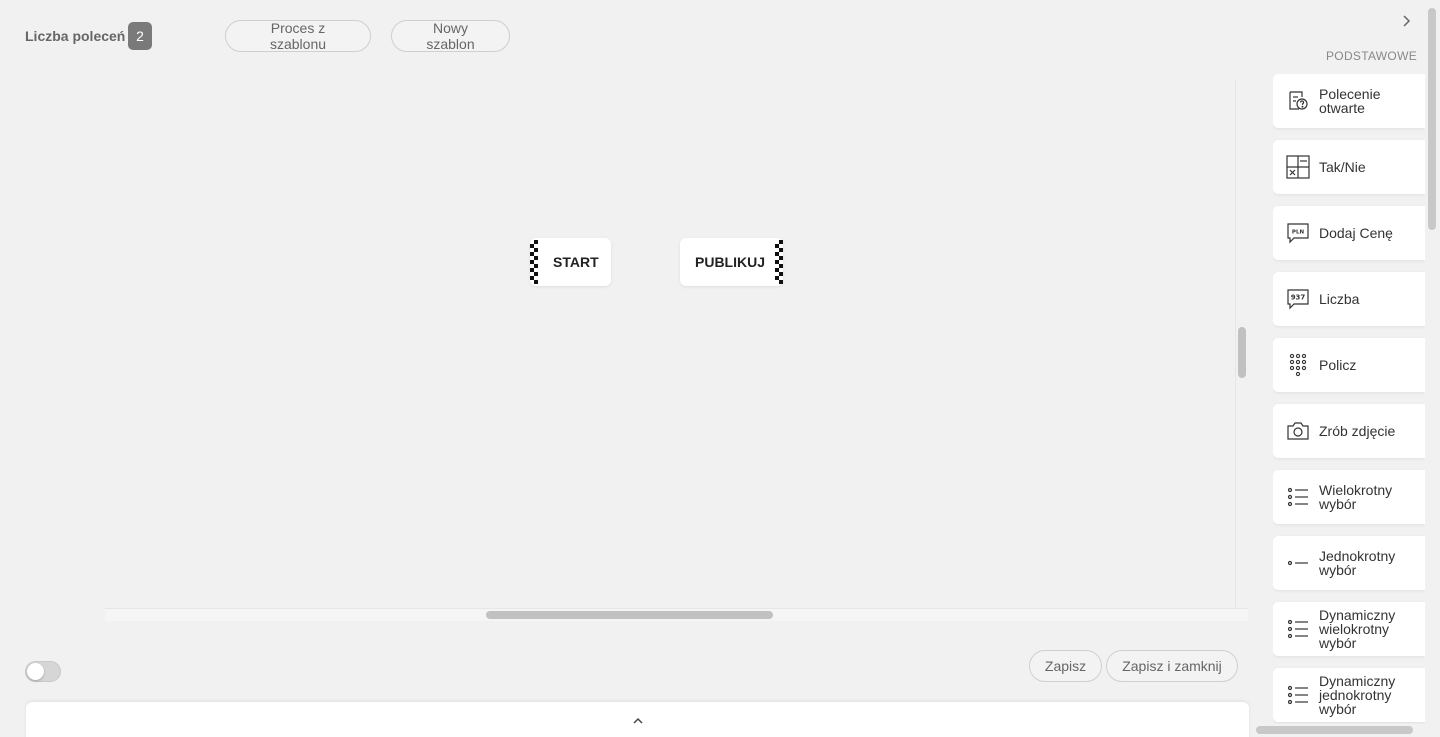  Describe the element at coordinates (1356, 497) in the screenshot. I see `tool-item-label: Wielokrotny wybór` at that location.